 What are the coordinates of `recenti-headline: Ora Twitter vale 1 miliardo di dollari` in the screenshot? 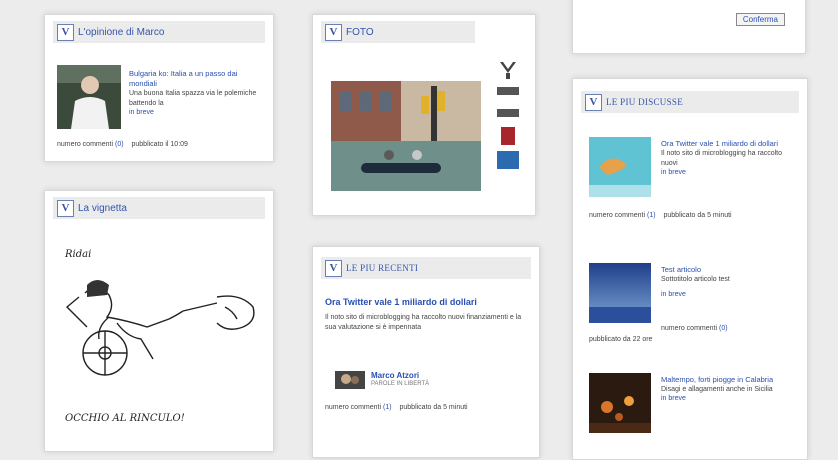 It's located at (401, 302).